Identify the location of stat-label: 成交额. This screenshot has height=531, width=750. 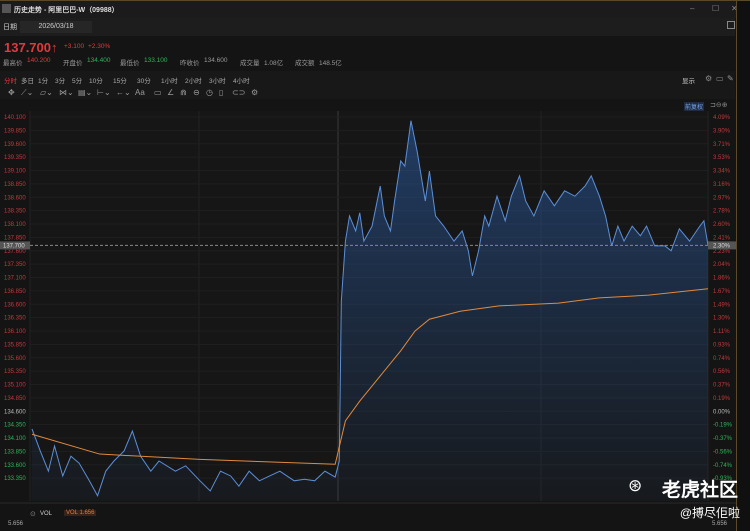
(305, 63).